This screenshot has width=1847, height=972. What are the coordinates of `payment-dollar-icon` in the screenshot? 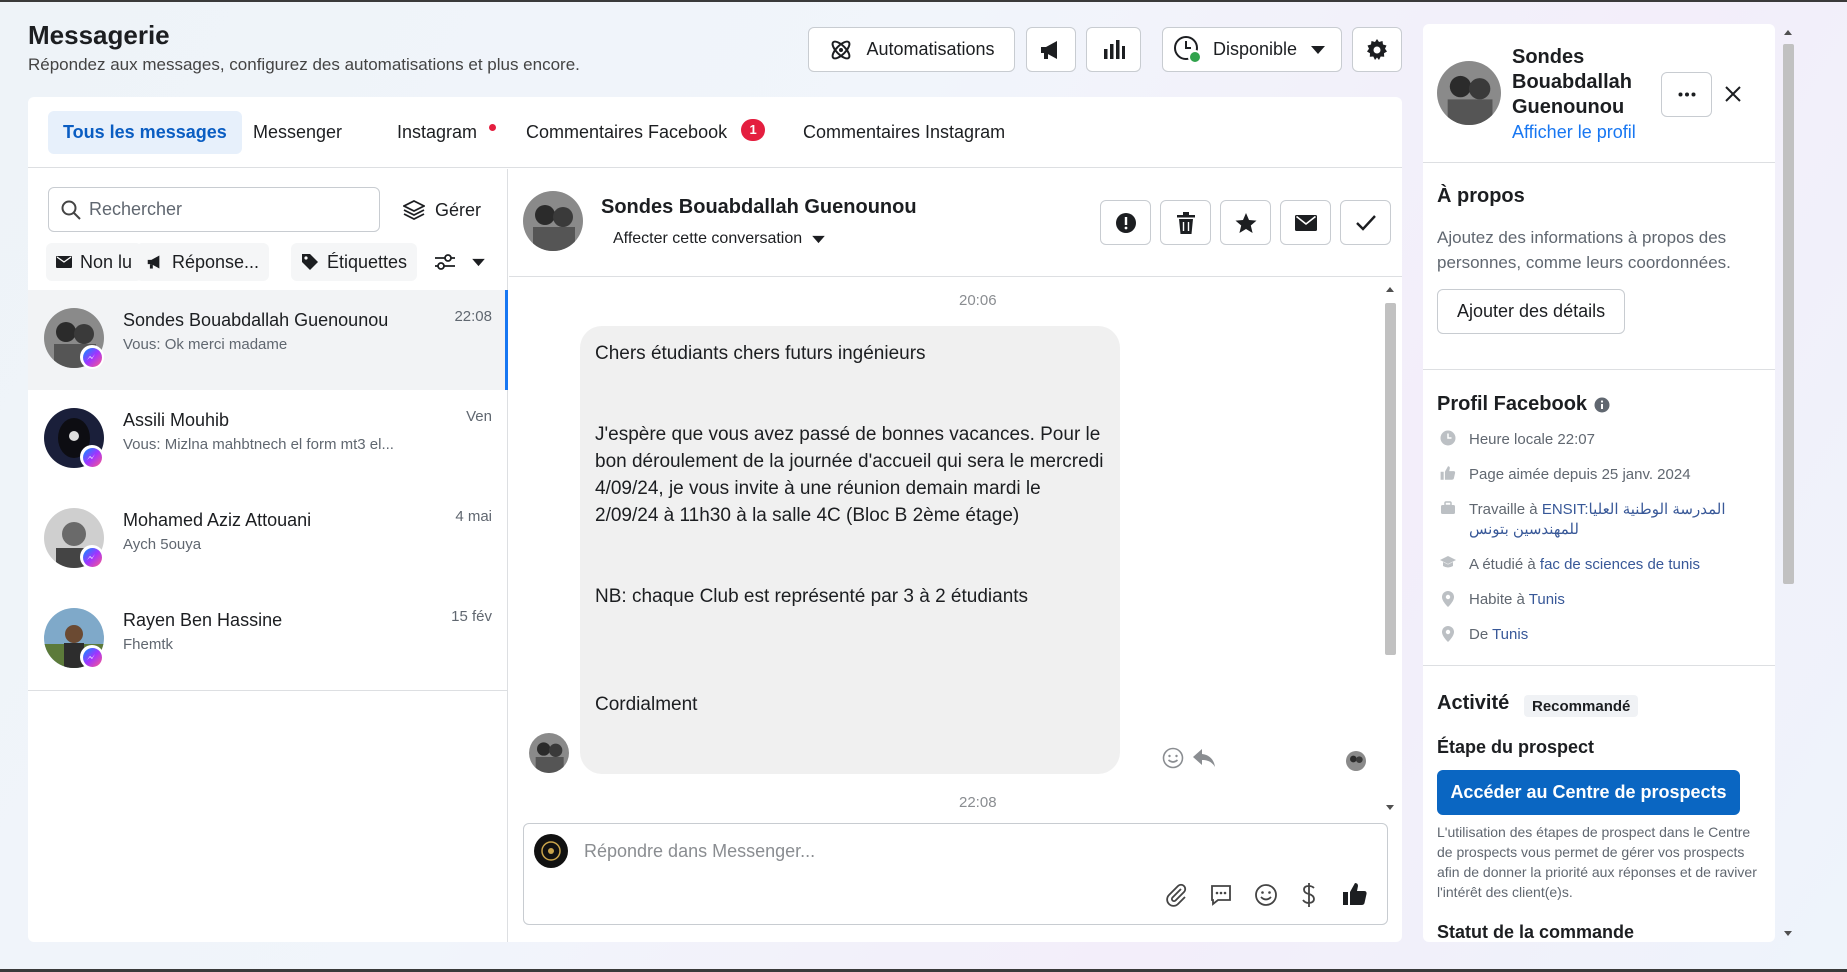 It's located at (1309, 895).